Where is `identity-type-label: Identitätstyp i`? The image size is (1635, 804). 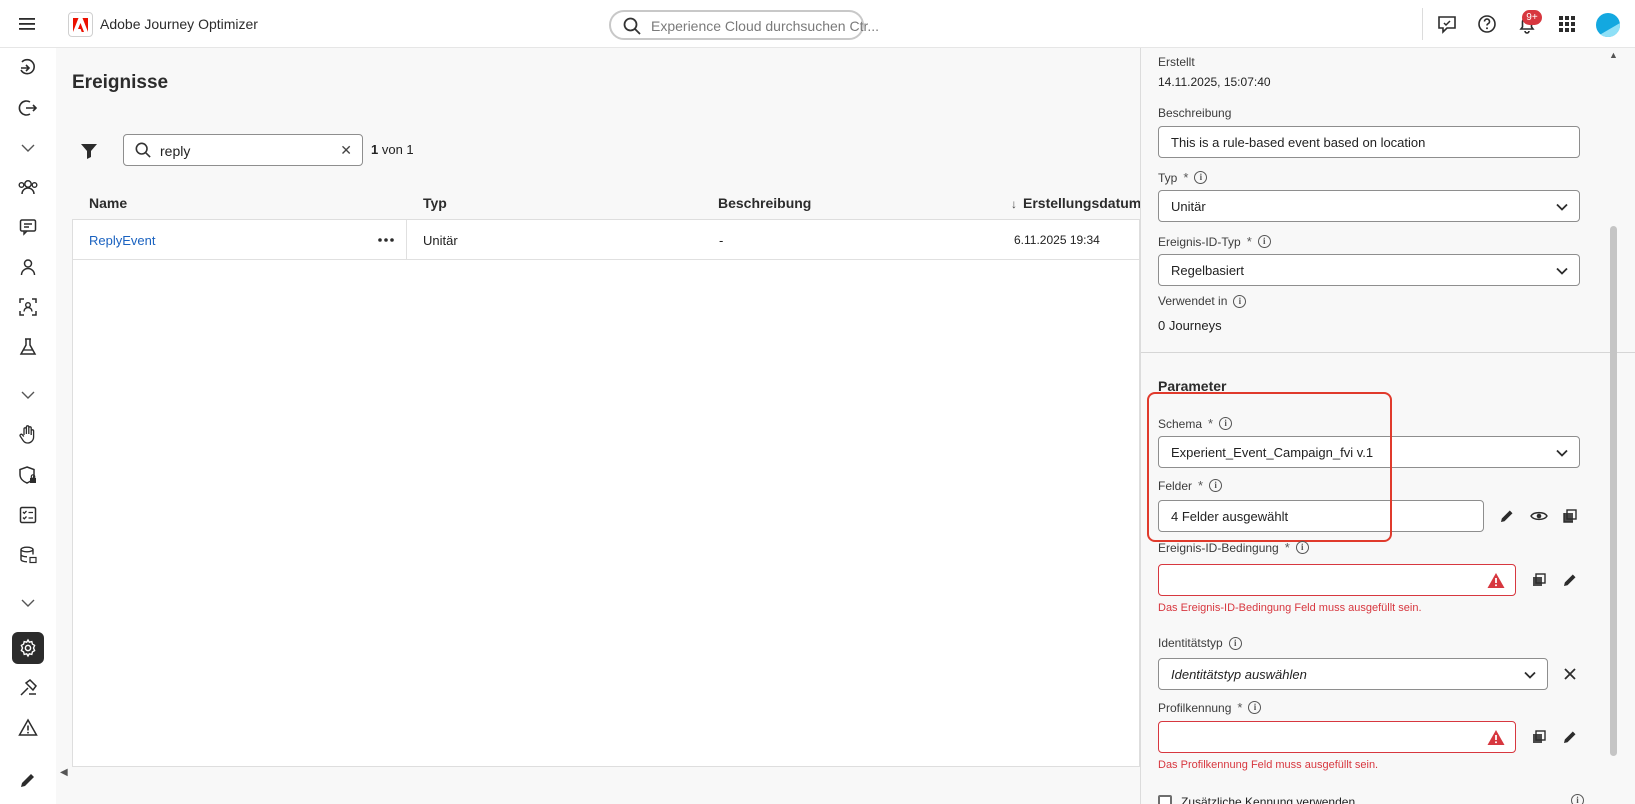
identity-type-label: Identitätstyp i is located at coordinates (1200, 643).